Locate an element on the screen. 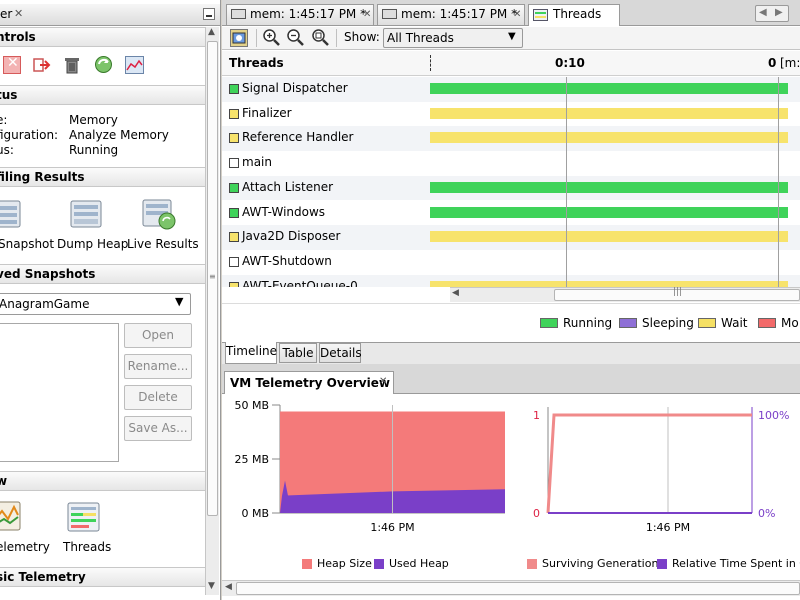 This screenshot has height=600, width=800. open-button: Open is located at coordinates (158, 335).